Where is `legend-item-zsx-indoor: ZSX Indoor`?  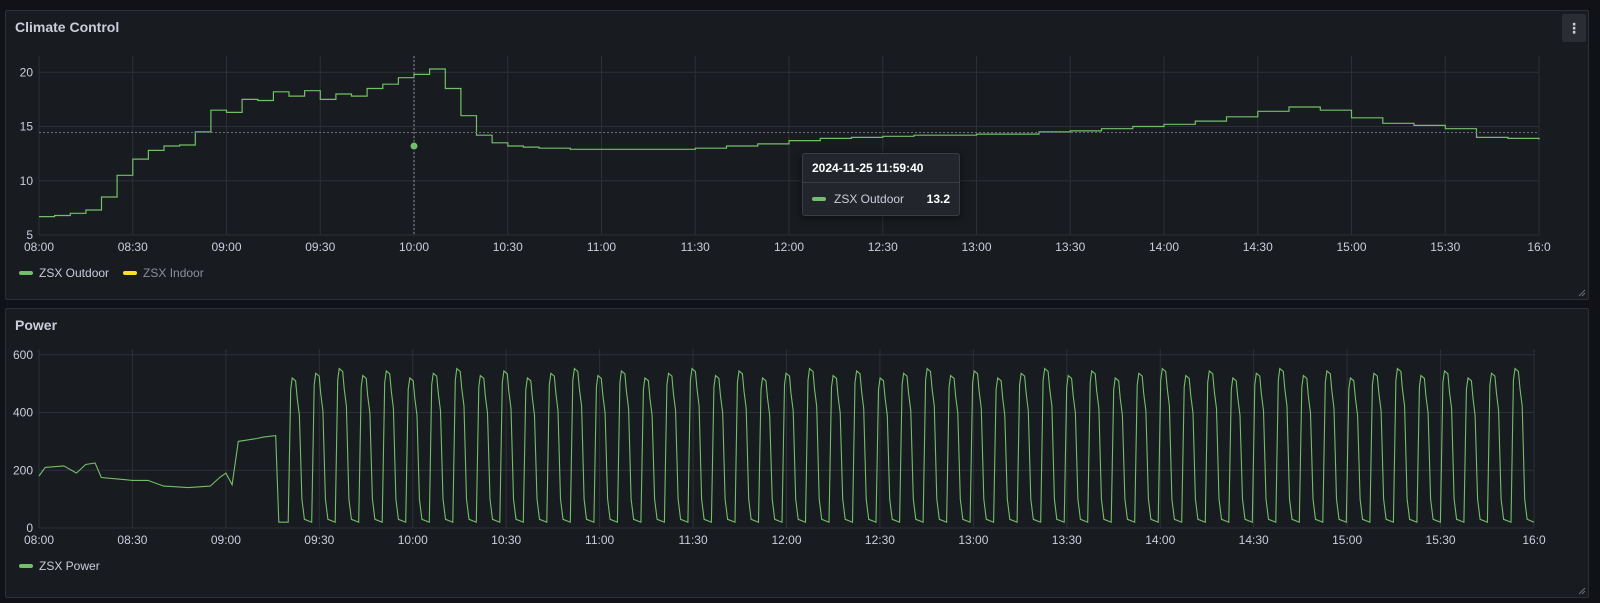 legend-item-zsx-indoor: ZSX Indoor is located at coordinates (163, 273).